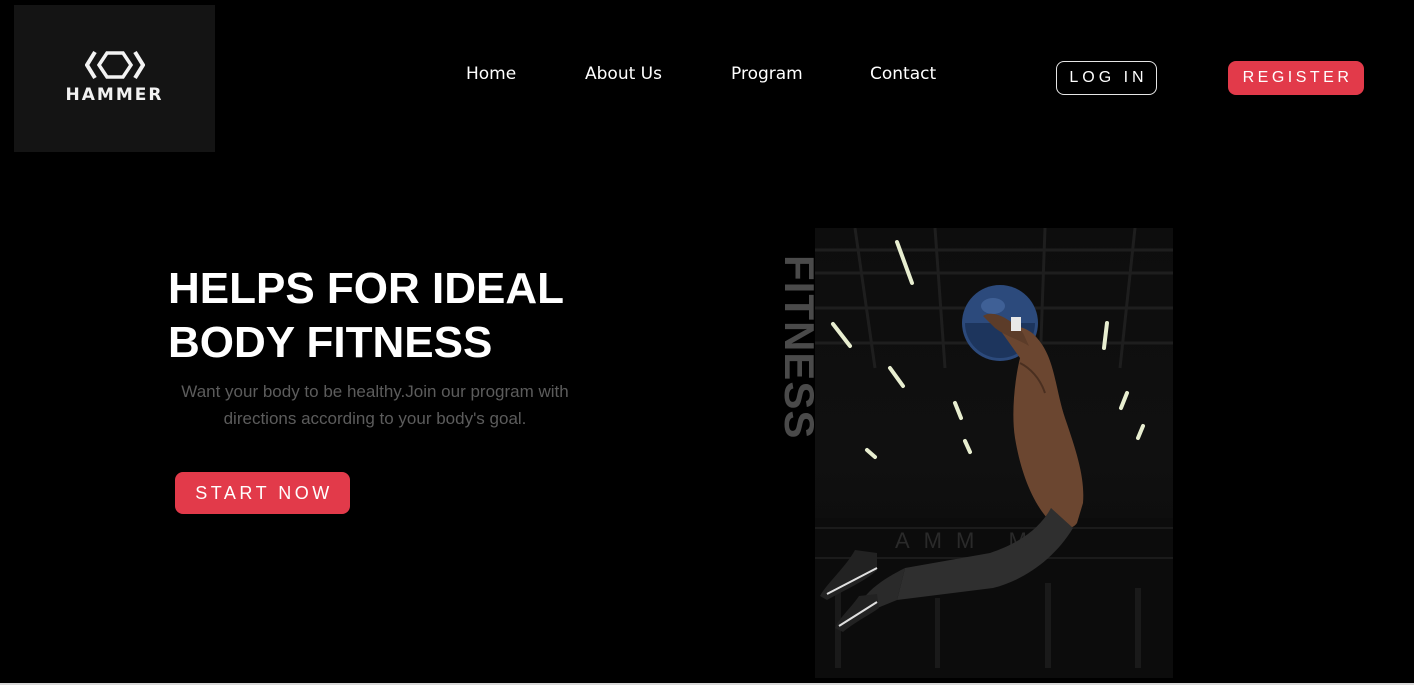 Image resolution: width=1414 pixels, height=685 pixels. Describe the element at coordinates (366, 288) in the screenshot. I see `hero-title-line-1: HELPS FOR IDEAL` at that location.